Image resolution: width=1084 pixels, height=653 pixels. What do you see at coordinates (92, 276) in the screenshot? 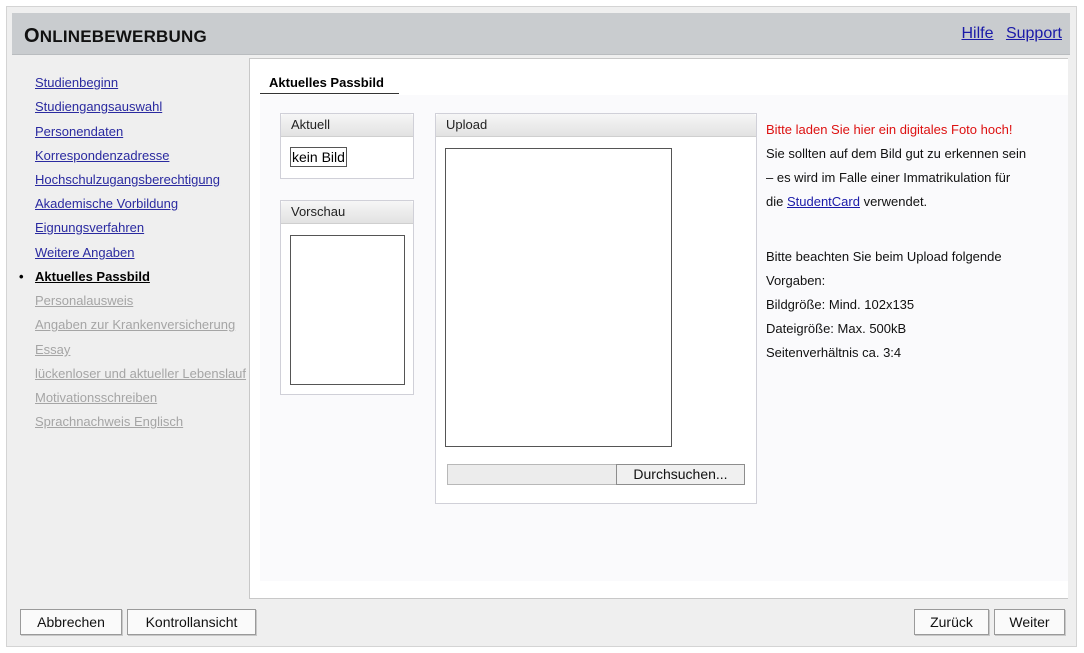
I see `sidebar-item-aktuelles-passbild: Aktuelles Passbild` at bounding box center [92, 276].